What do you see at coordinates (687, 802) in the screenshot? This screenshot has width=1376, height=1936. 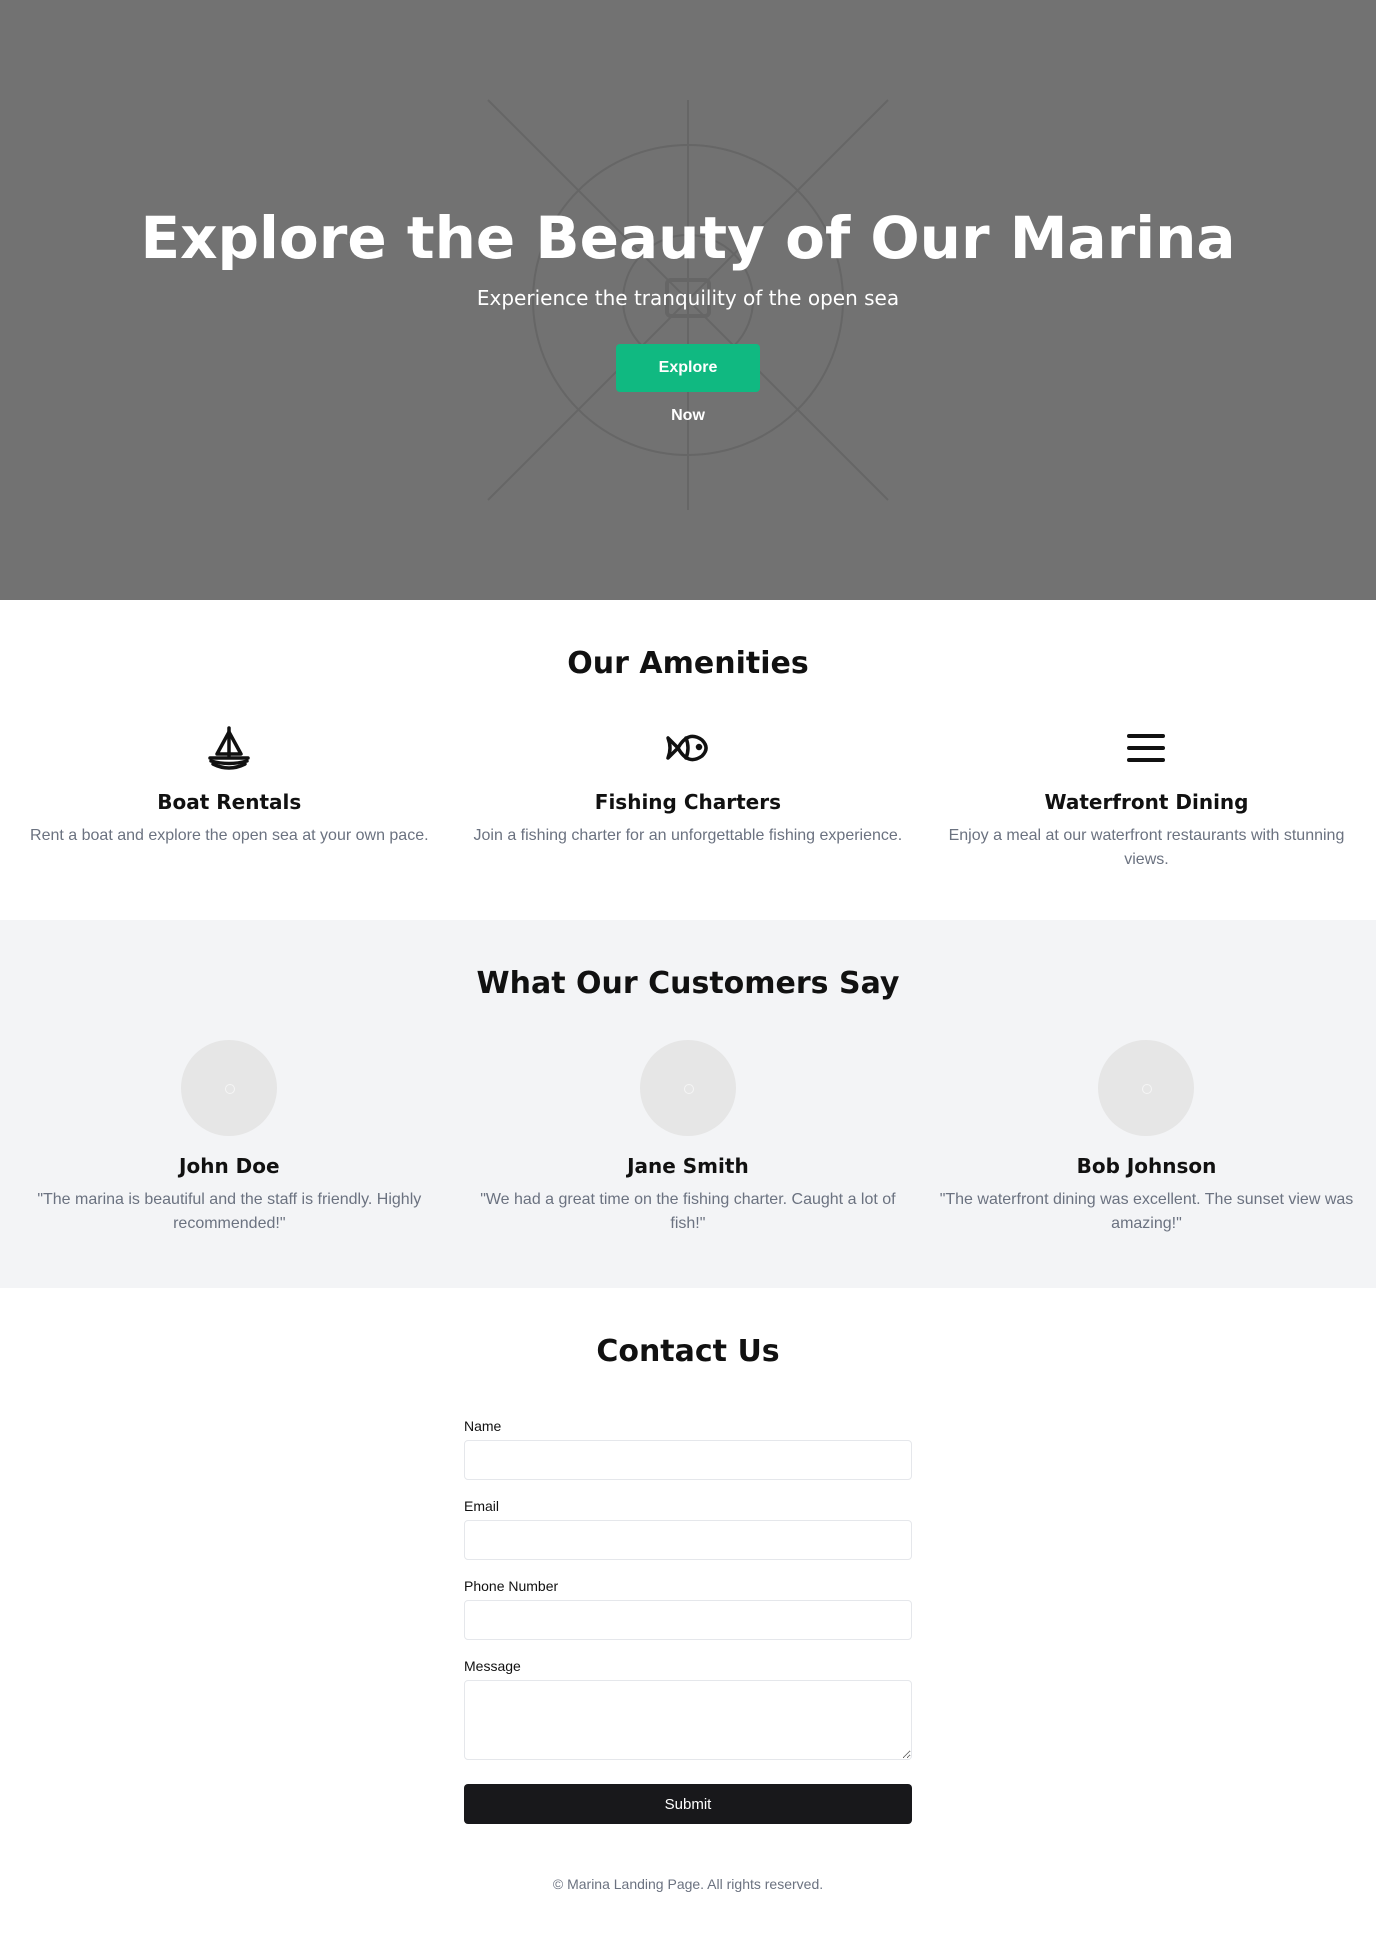 I see `amenity-title: Fishing Charters` at bounding box center [687, 802].